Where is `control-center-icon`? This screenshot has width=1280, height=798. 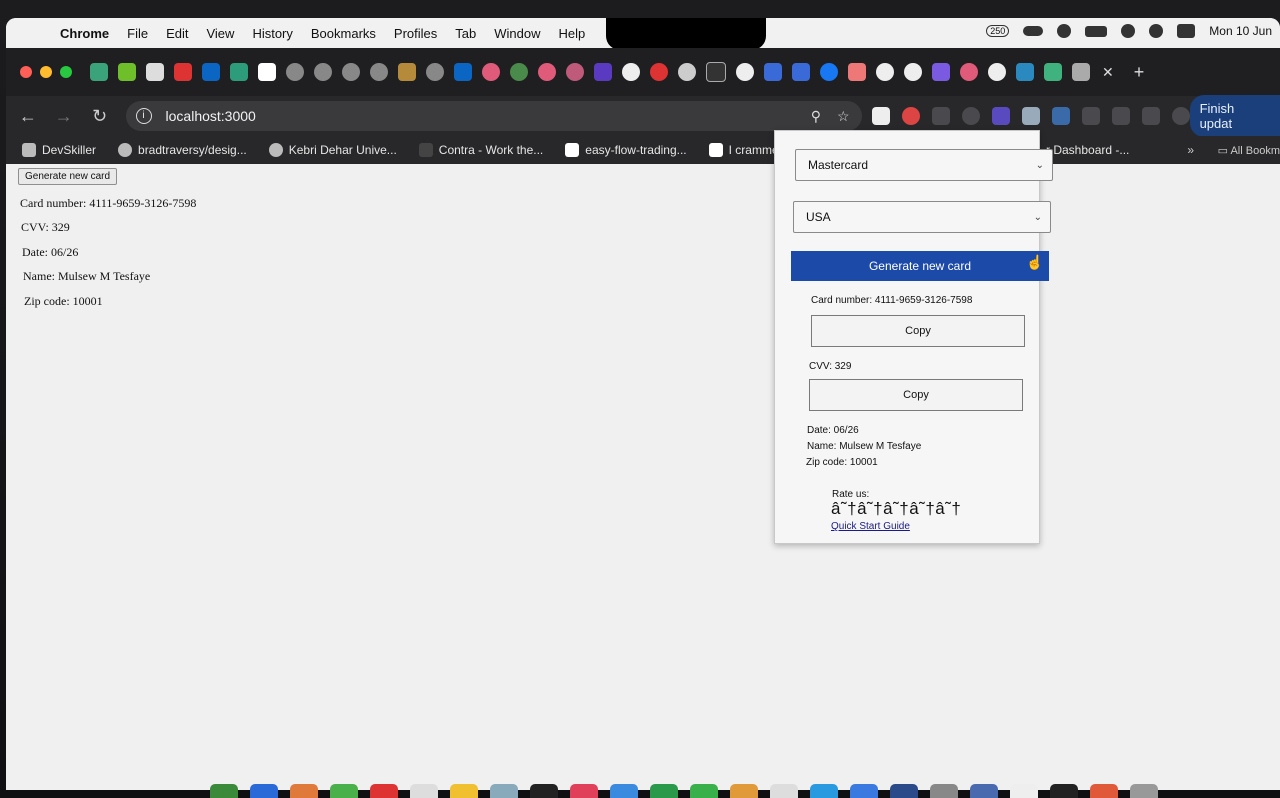 control-center-icon is located at coordinates (1186, 31).